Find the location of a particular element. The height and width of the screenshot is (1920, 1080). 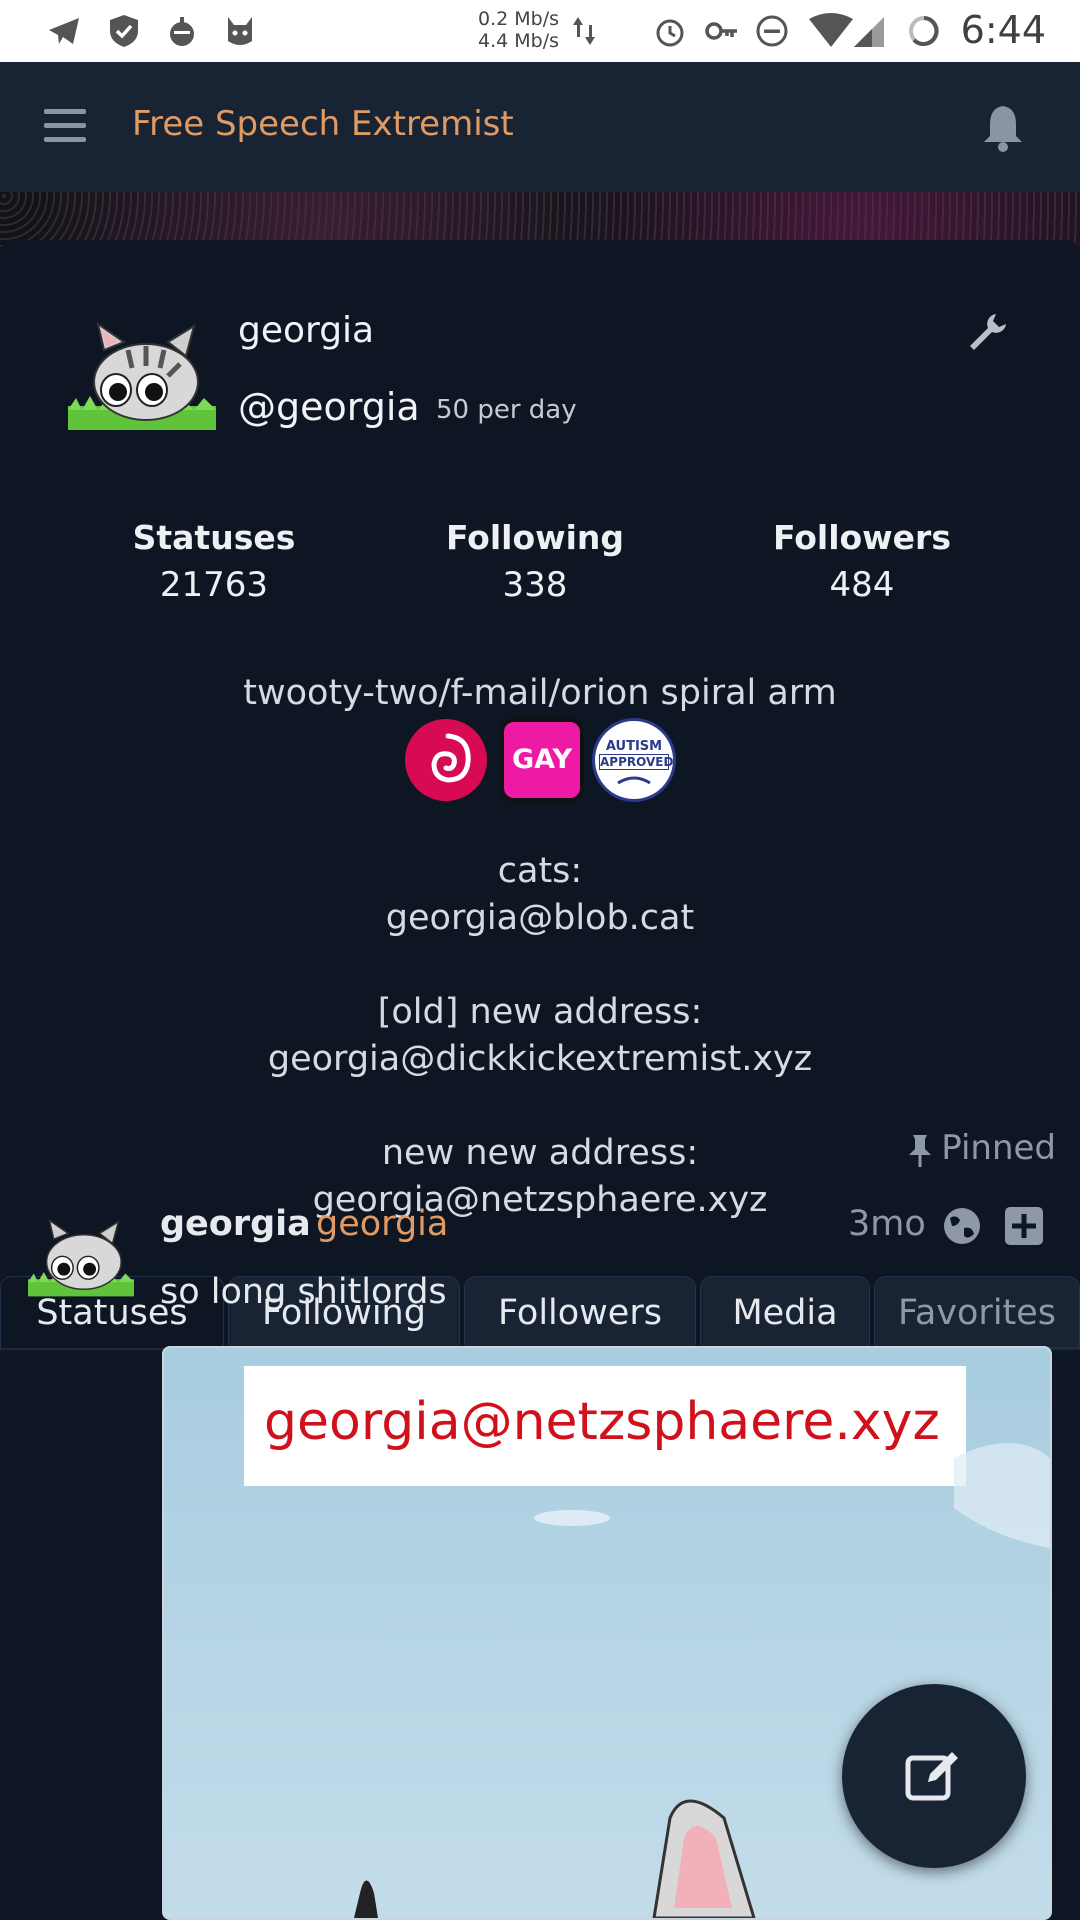

shield-check-icon is located at coordinates (124, 31).